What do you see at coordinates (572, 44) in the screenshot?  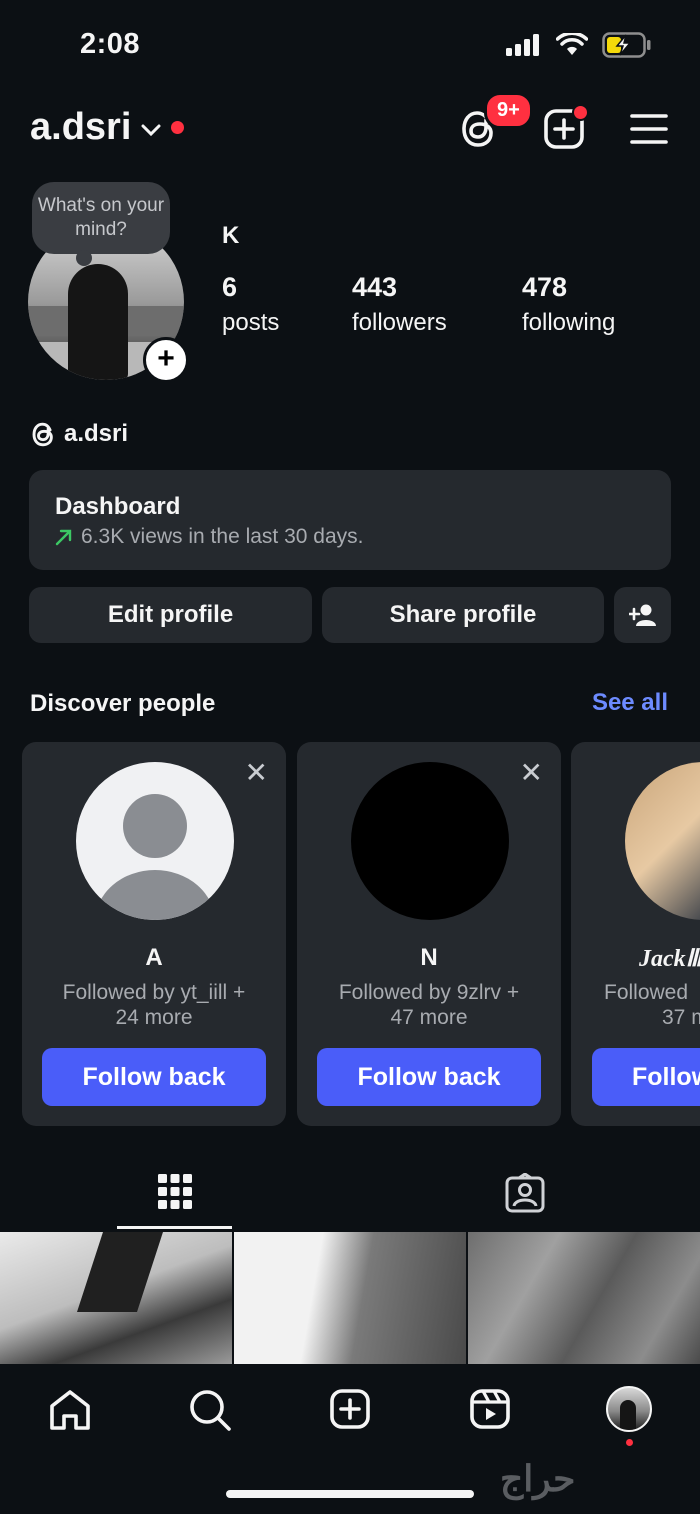 I see `wifi-icon` at bounding box center [572, 44].